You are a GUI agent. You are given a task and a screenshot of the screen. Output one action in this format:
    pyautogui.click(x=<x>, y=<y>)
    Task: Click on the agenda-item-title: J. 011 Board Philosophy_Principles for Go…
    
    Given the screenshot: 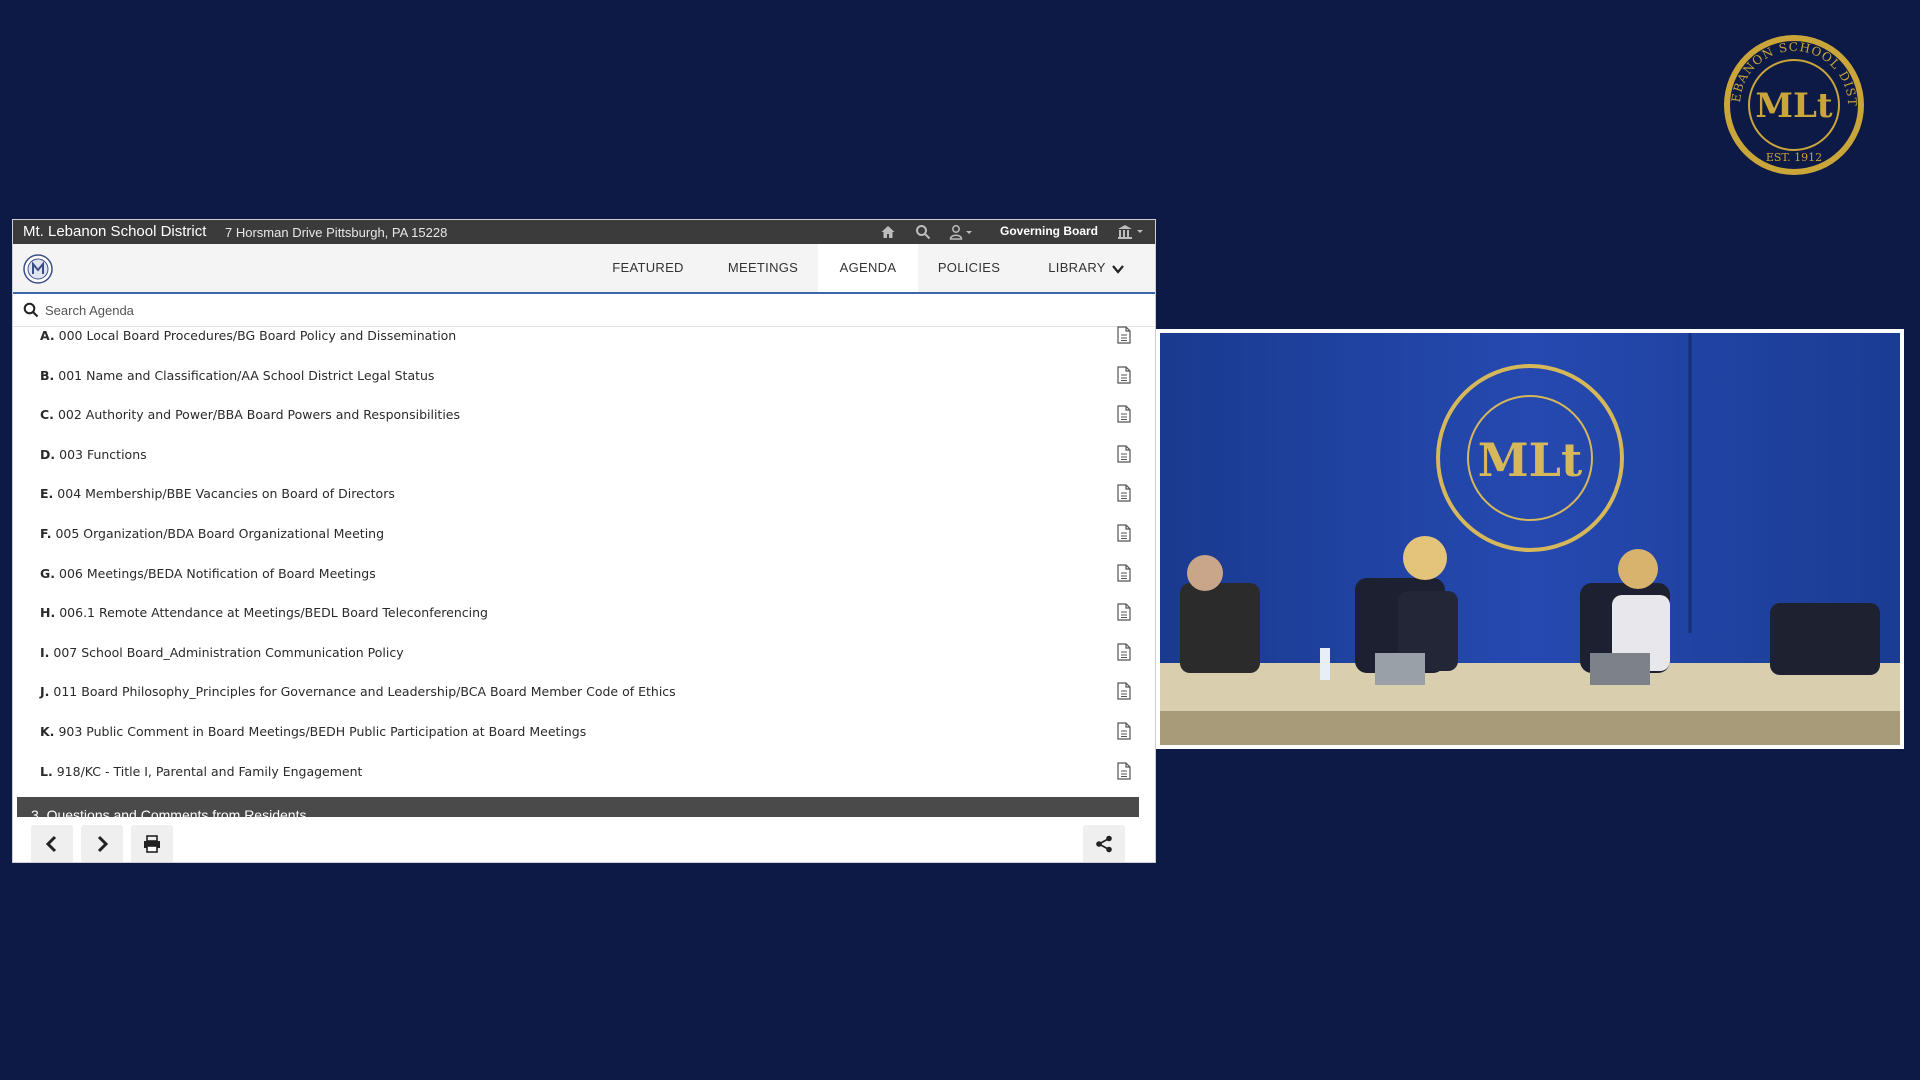 What is the action you would take?
    pyautogui.click(x=358, y=691)
    